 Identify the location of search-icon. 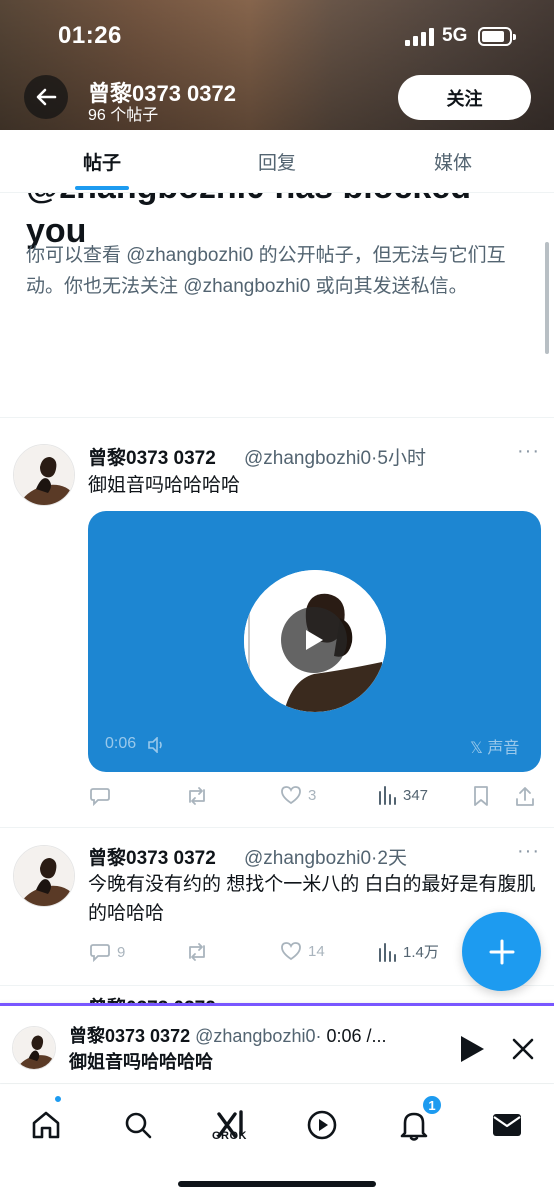
(138, 1125).